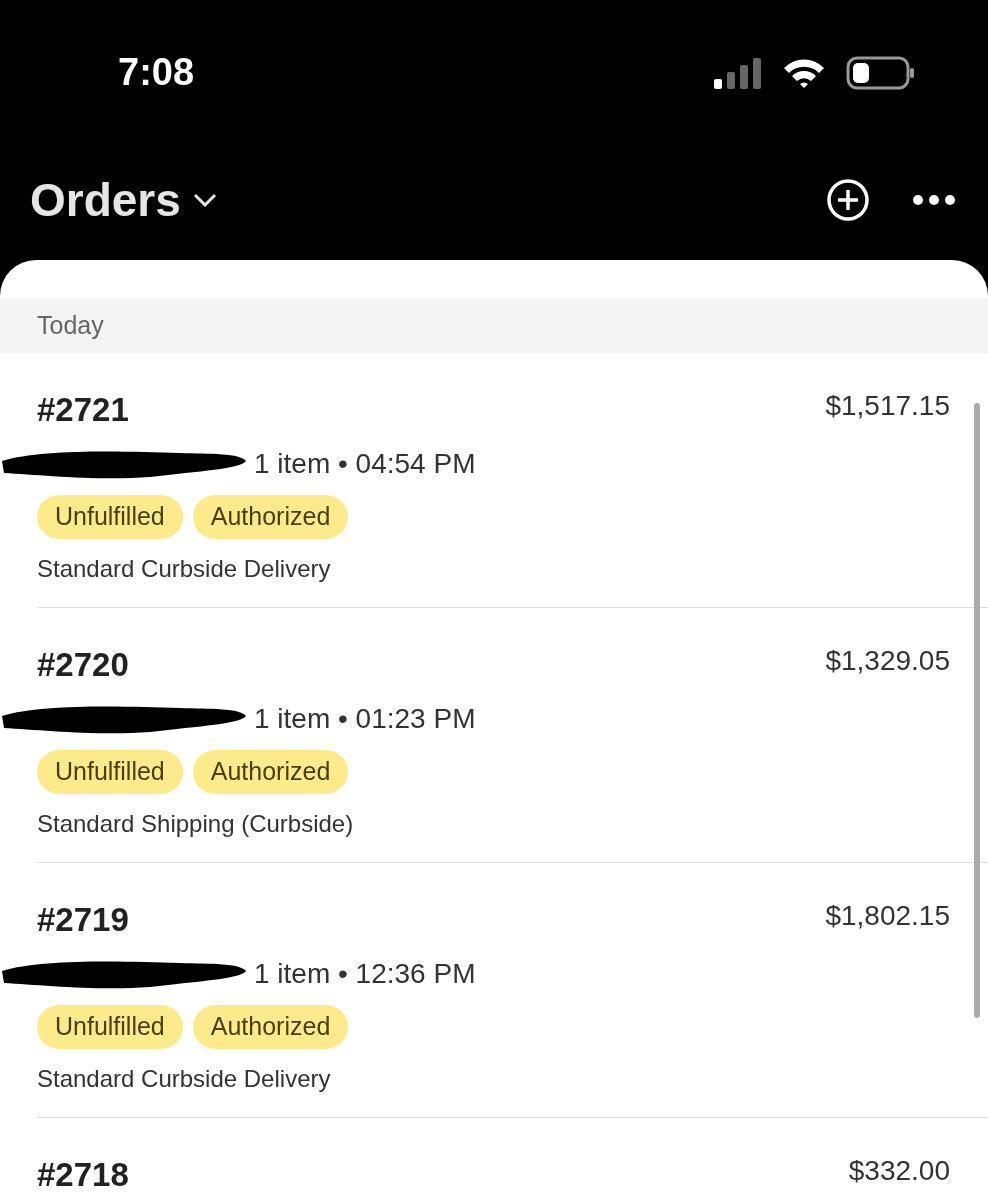 This screenshot has width=988, height=1200. What do you see at coordinates (899, 1171) in the screenshot?
I see `order-total: $332.00` at bounding box center [899, 1171].